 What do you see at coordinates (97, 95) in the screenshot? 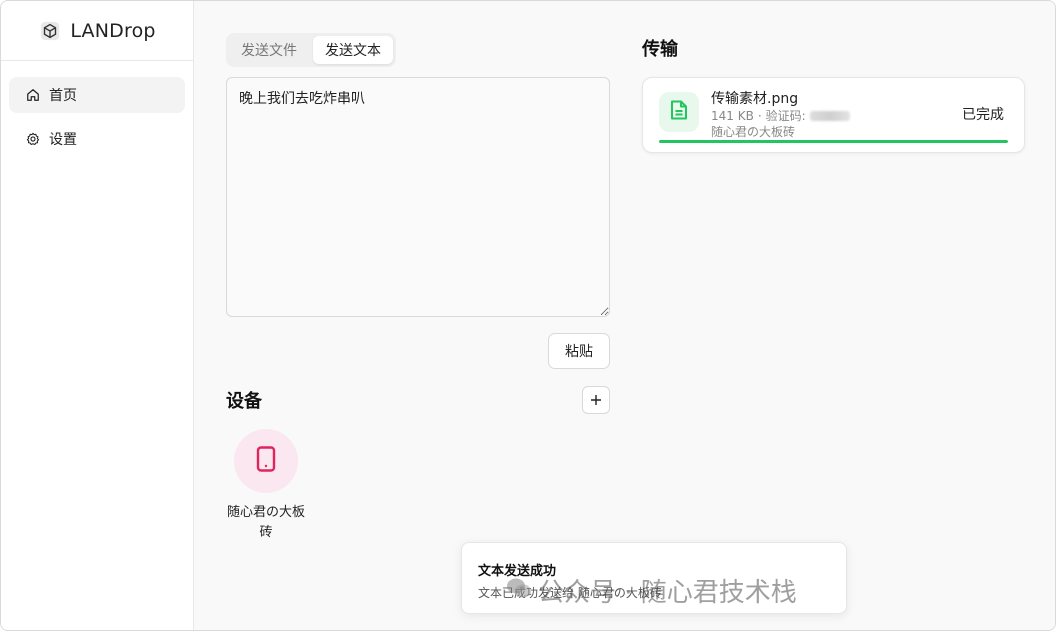
I see `sidebar-item-home: 首页` at bounding box center [97, 95].